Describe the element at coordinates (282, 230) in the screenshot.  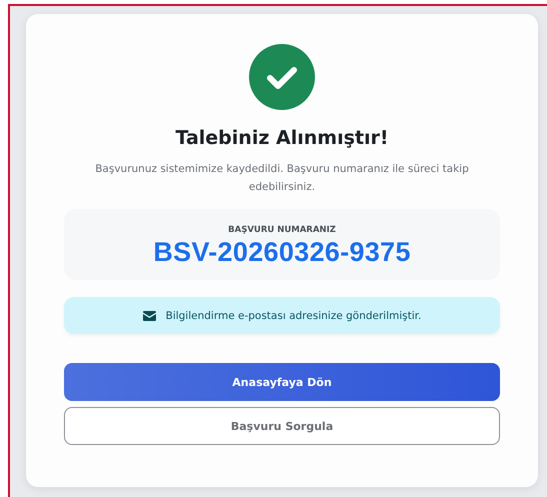
I see `application-number-label: BAŞVURU NUMARANIZ` at that location.